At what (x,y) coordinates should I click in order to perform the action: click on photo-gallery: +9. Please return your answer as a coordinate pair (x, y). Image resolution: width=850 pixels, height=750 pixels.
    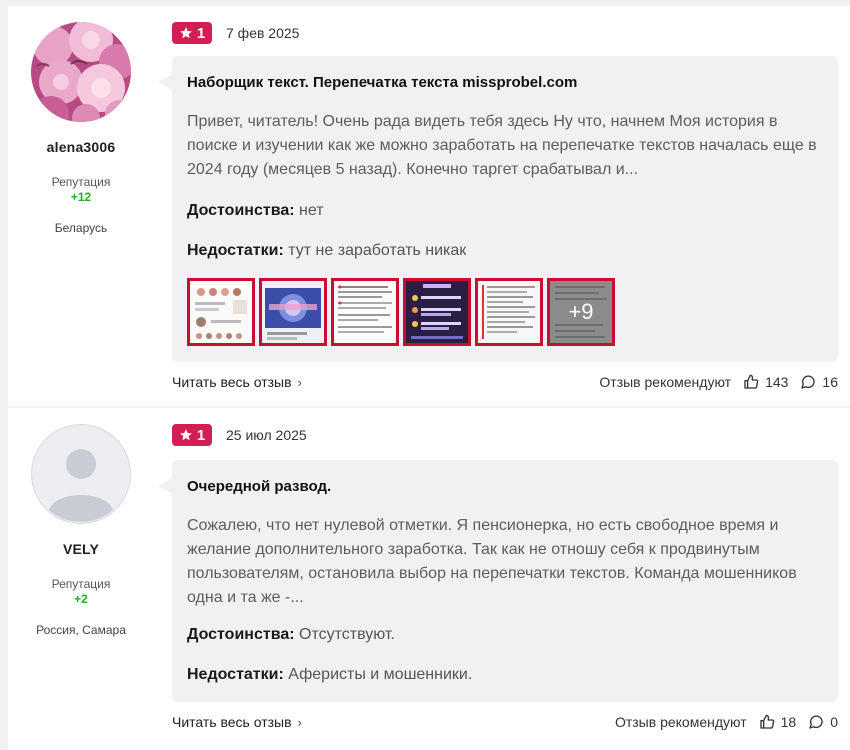
    Looking at the image, I should click on (401, 312).